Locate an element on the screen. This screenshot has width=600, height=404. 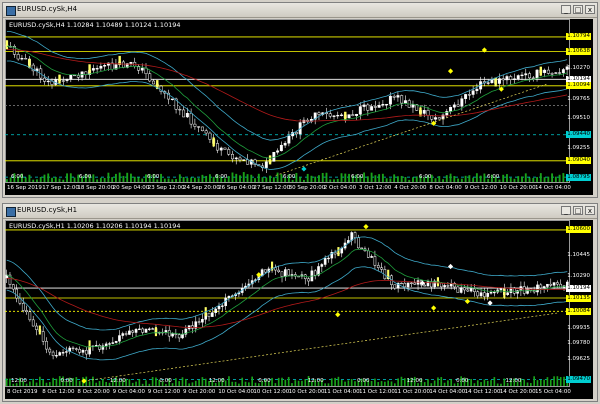
time-tick-label: 8 Oct 2019 is located at coordinates (22, 392).